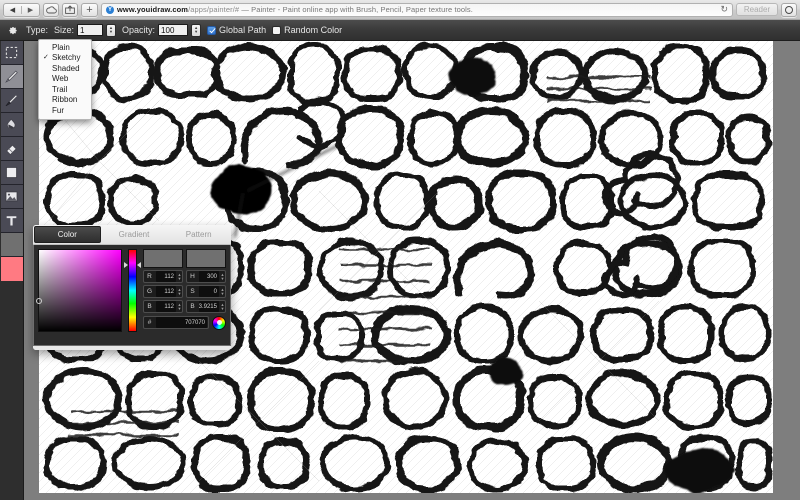 The width and height of the screenshot is (800, 500). I want to click on type-menu-item-ribbon: Ribbon, so click(65, 100).